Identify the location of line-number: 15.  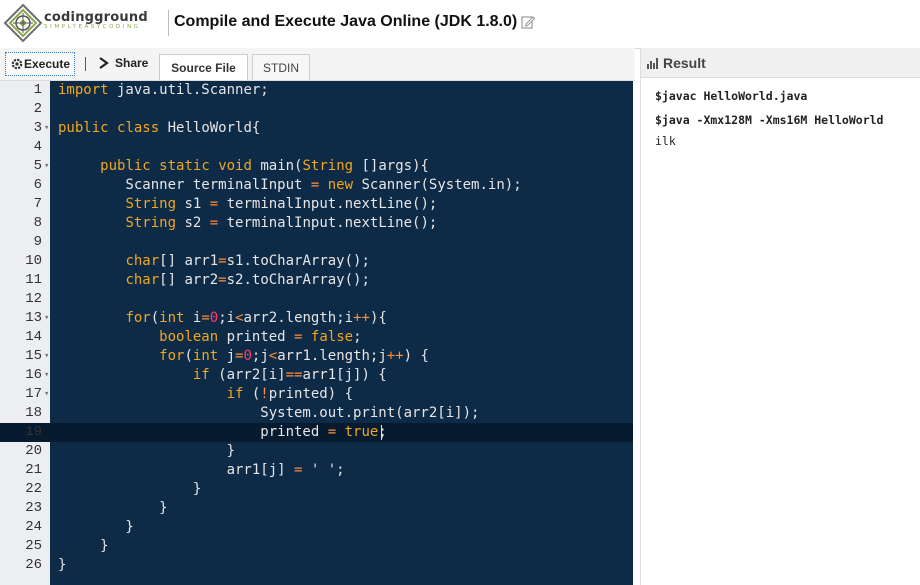
(33, 356).